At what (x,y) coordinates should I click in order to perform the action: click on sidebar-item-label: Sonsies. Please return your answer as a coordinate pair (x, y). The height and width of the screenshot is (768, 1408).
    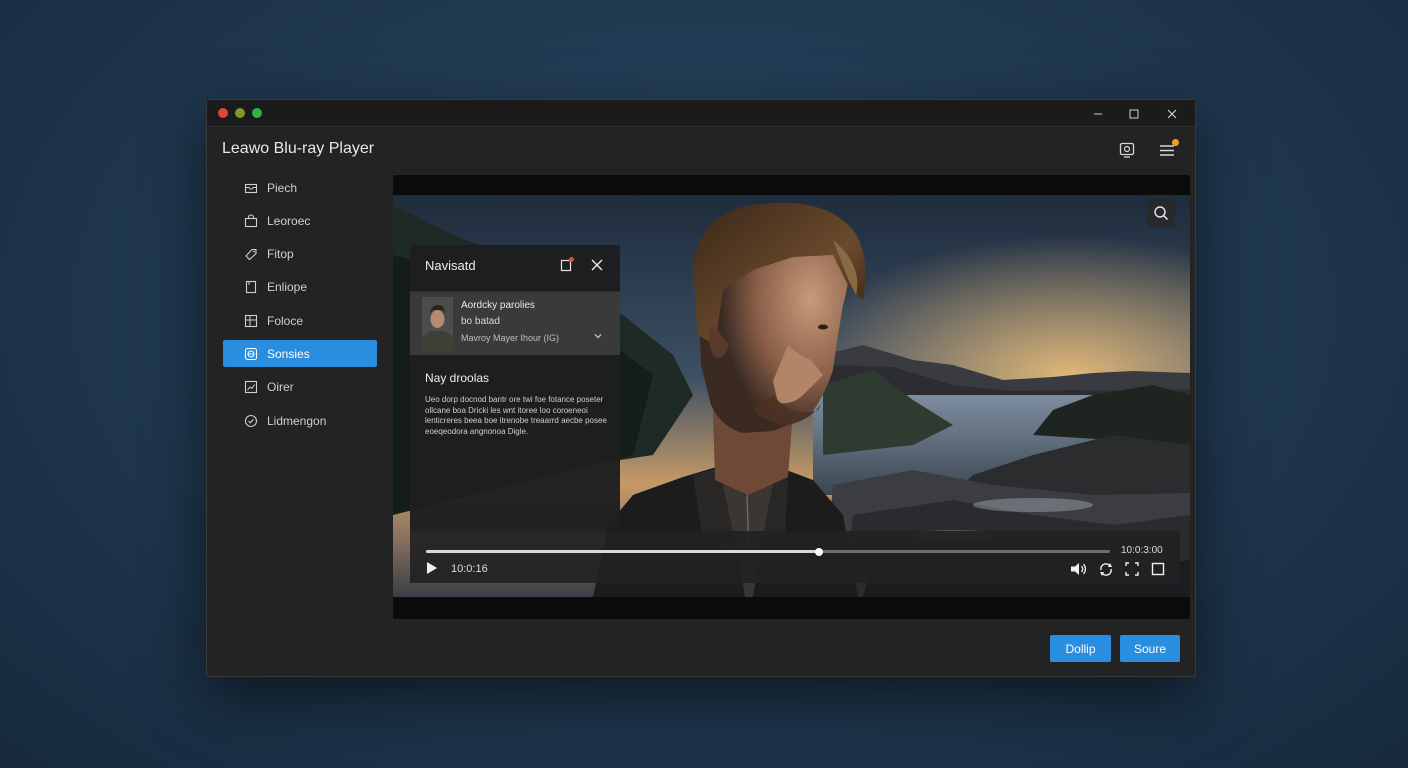
    Looking at the image, I should click on (288, 353).